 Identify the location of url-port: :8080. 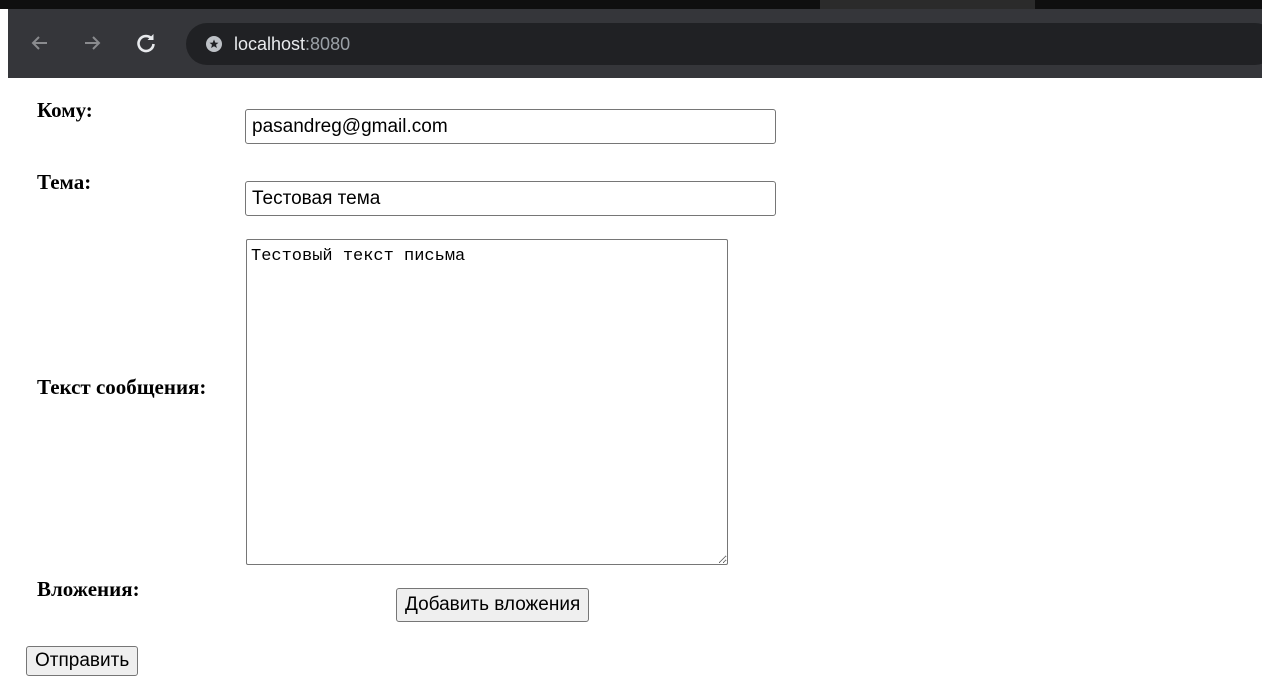
(328, 44).